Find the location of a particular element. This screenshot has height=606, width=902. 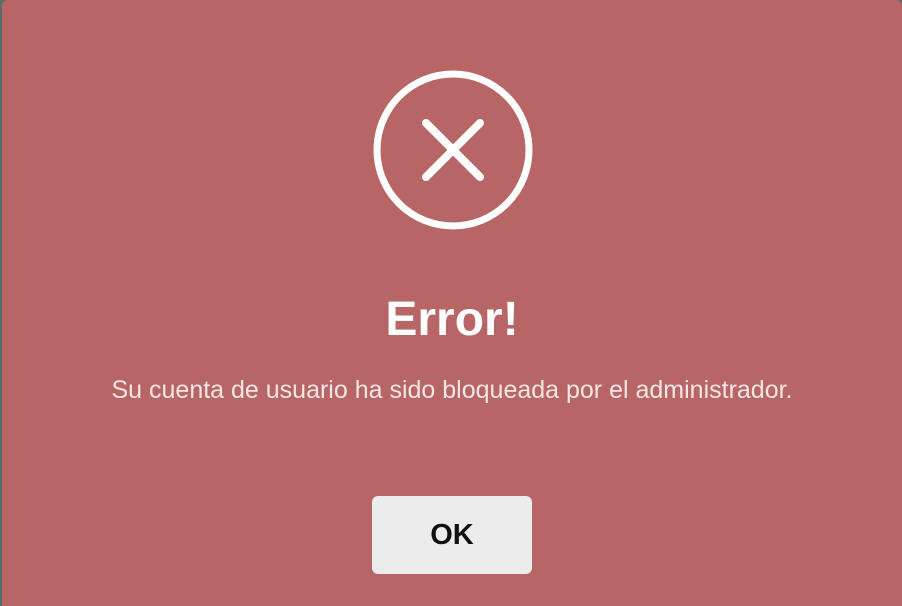

error-x-circle-icon is located at coordinates (453, 150).